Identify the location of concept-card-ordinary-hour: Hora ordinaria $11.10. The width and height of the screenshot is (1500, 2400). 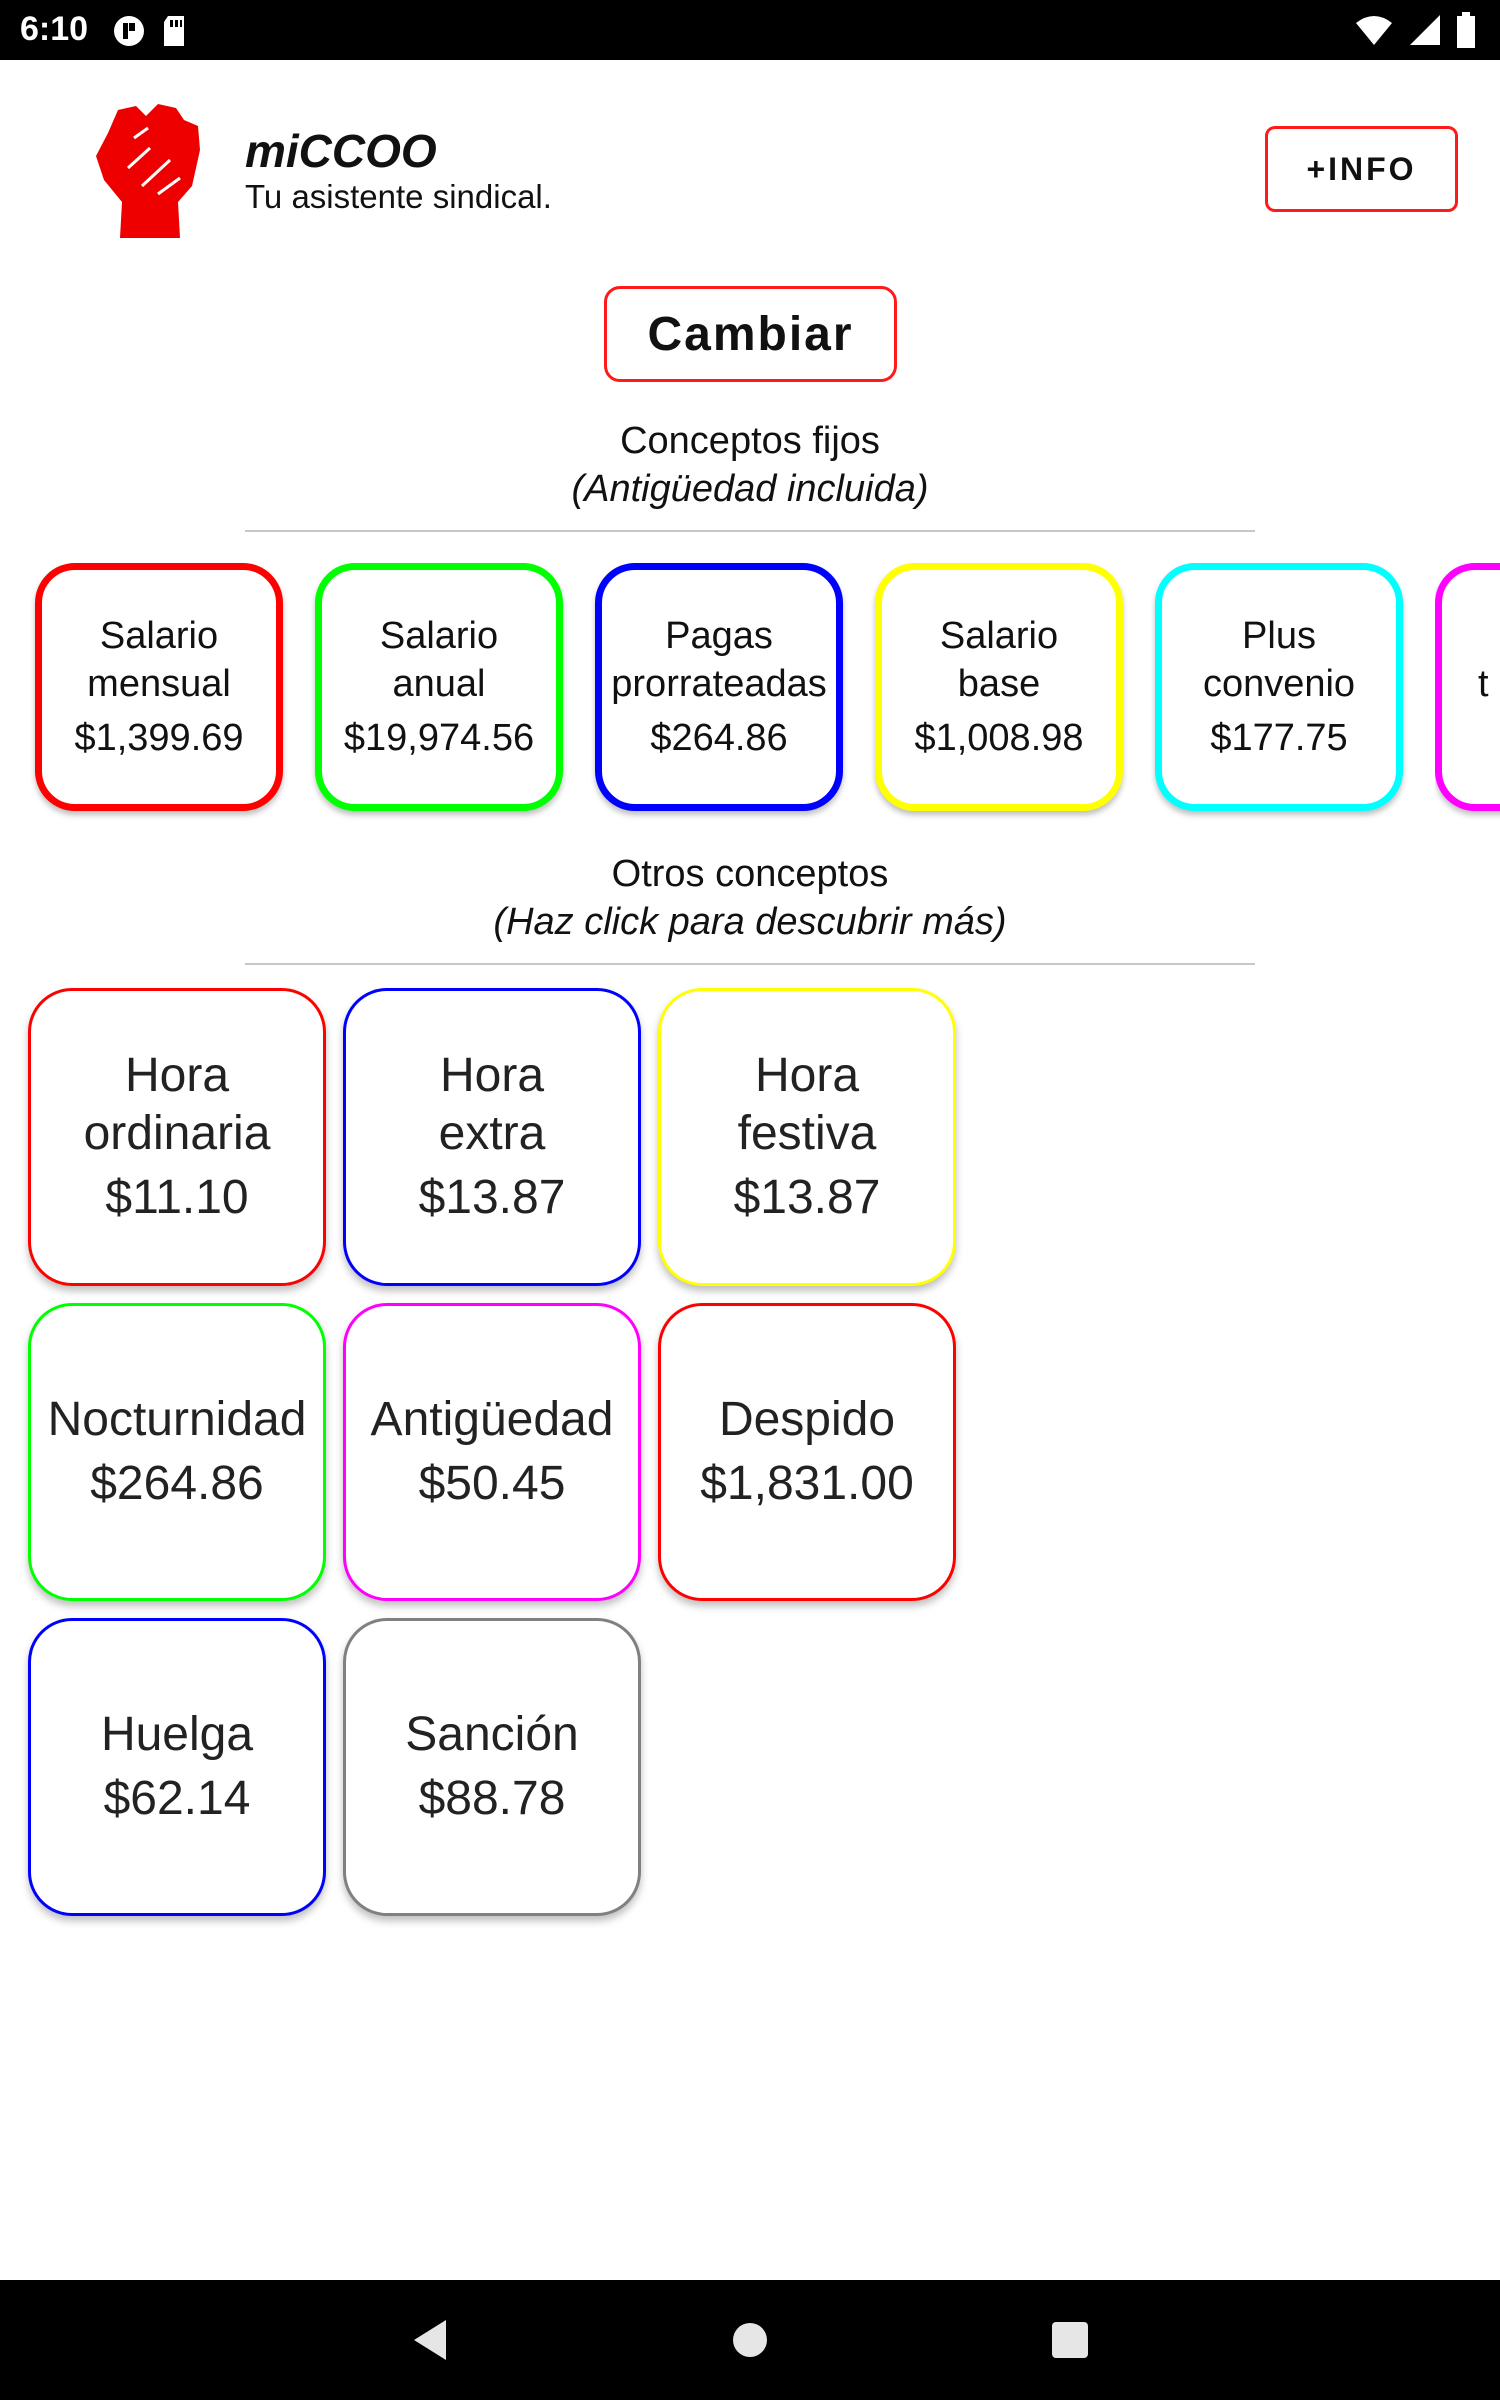
(177, 1137).